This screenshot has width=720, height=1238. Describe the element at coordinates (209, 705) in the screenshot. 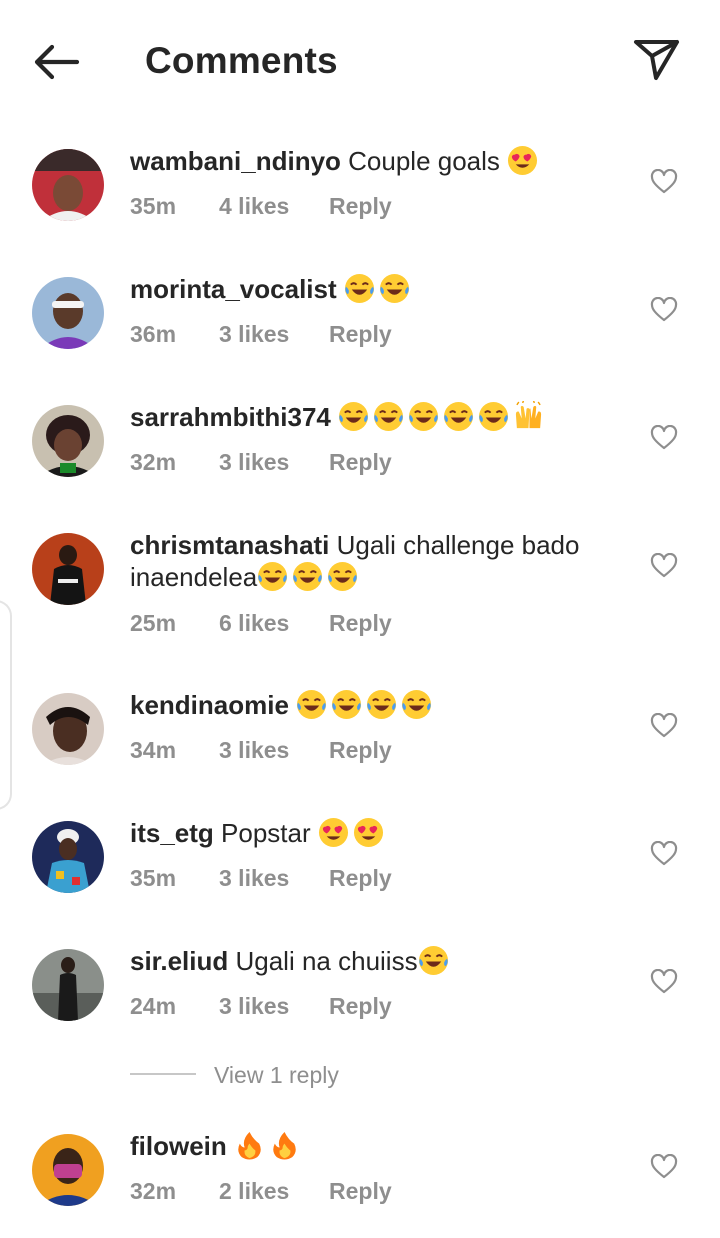

I see `comment-username: kendinaomie` at that location.